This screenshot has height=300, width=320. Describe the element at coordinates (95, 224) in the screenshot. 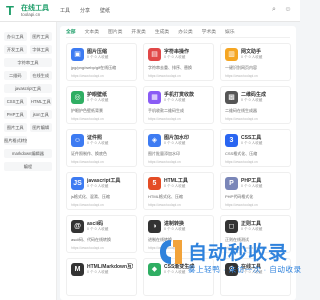

I see `tool-title: ascii码` at that location.